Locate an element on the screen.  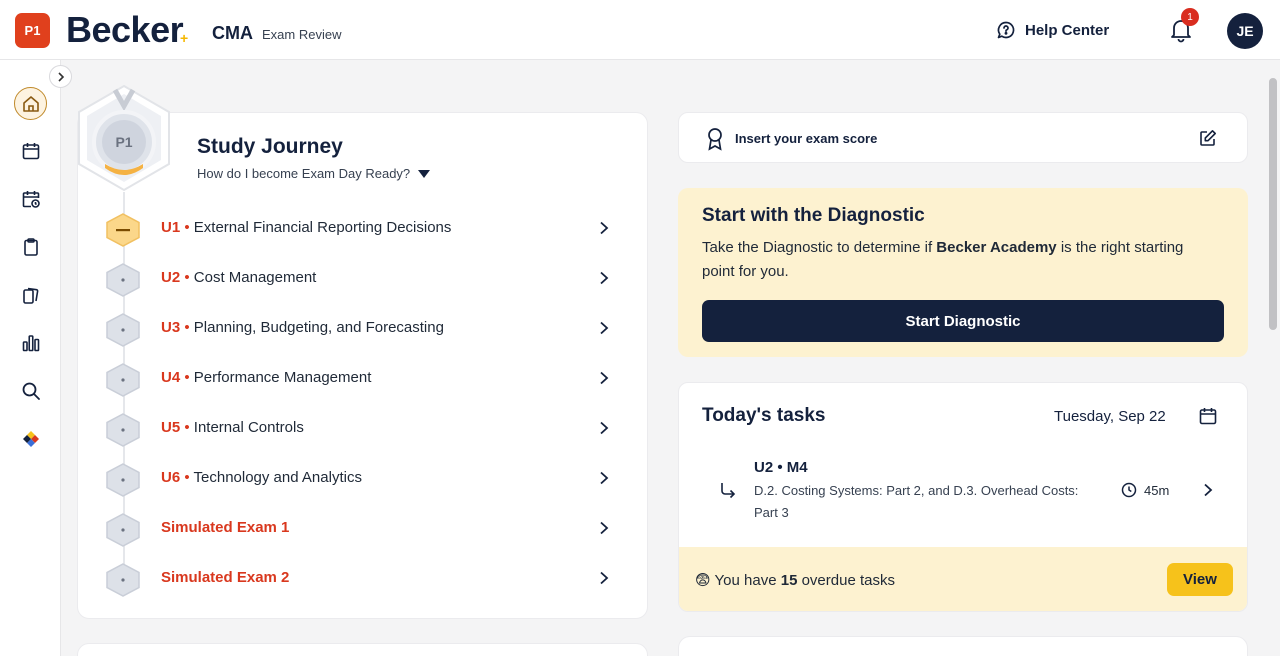
exam-code: CMA is located at coordinates (232, 33).